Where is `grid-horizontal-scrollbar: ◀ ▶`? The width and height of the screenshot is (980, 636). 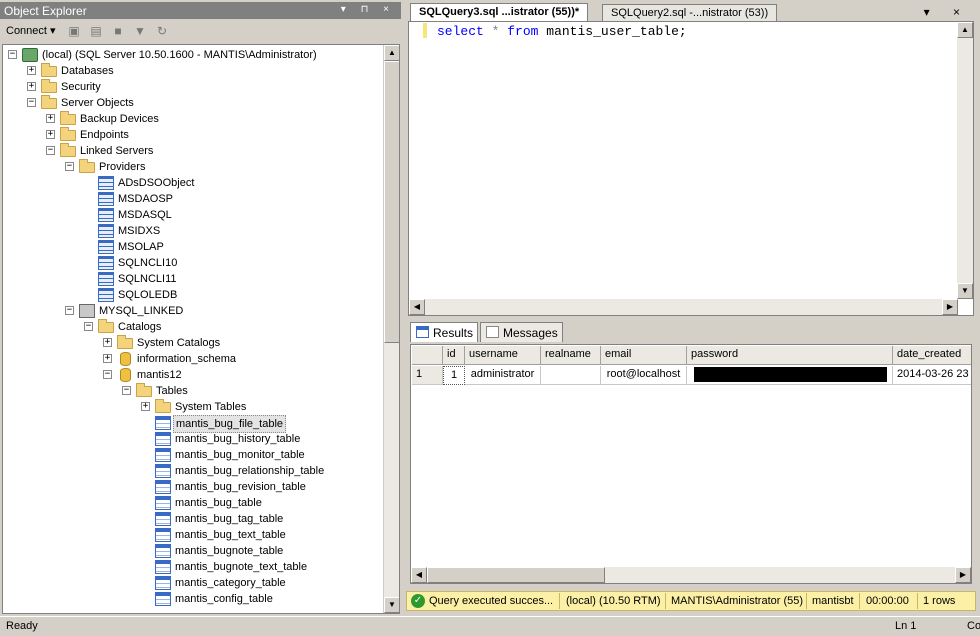 grid-horizontal-scrollbar: ◀ ▶ is located at coordinates (691, 575).